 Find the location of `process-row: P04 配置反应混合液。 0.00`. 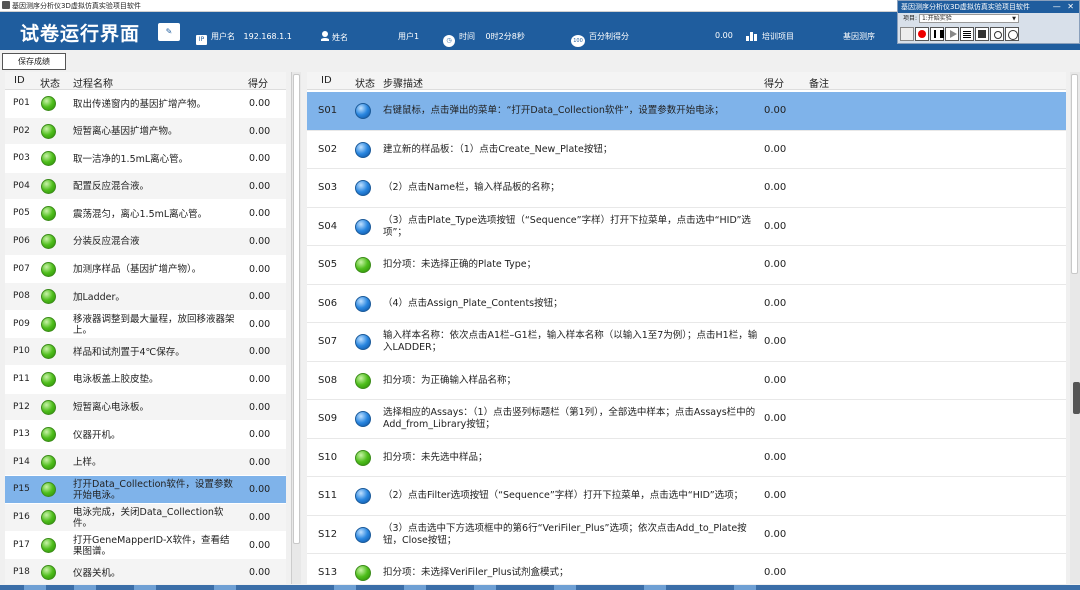

process-row: P04 配置反应混合液。 0.00 is located at coordinates (145, 186).